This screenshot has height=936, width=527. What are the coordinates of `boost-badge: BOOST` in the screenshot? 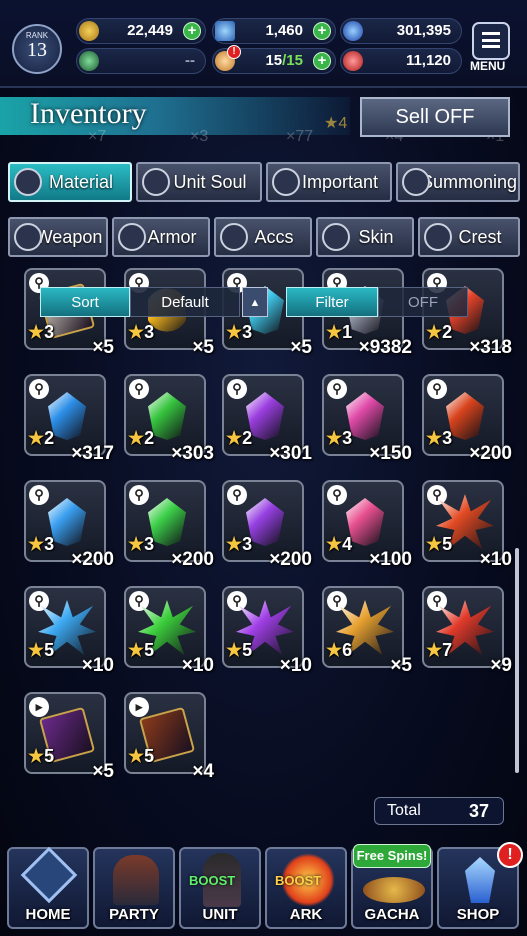 It's located at (298, 880).